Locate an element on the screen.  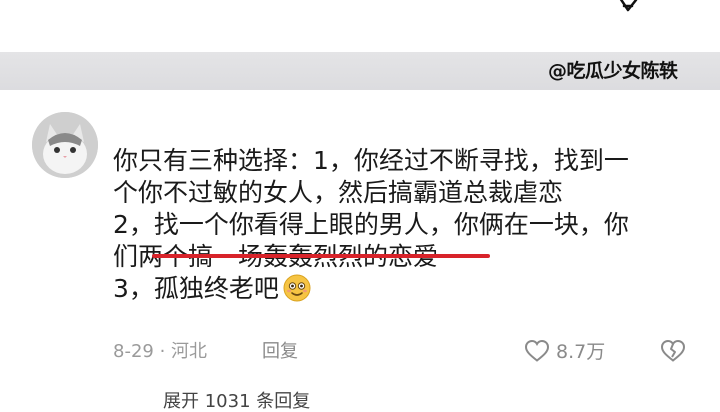
heart-icon is located at coordinates (537, 351).